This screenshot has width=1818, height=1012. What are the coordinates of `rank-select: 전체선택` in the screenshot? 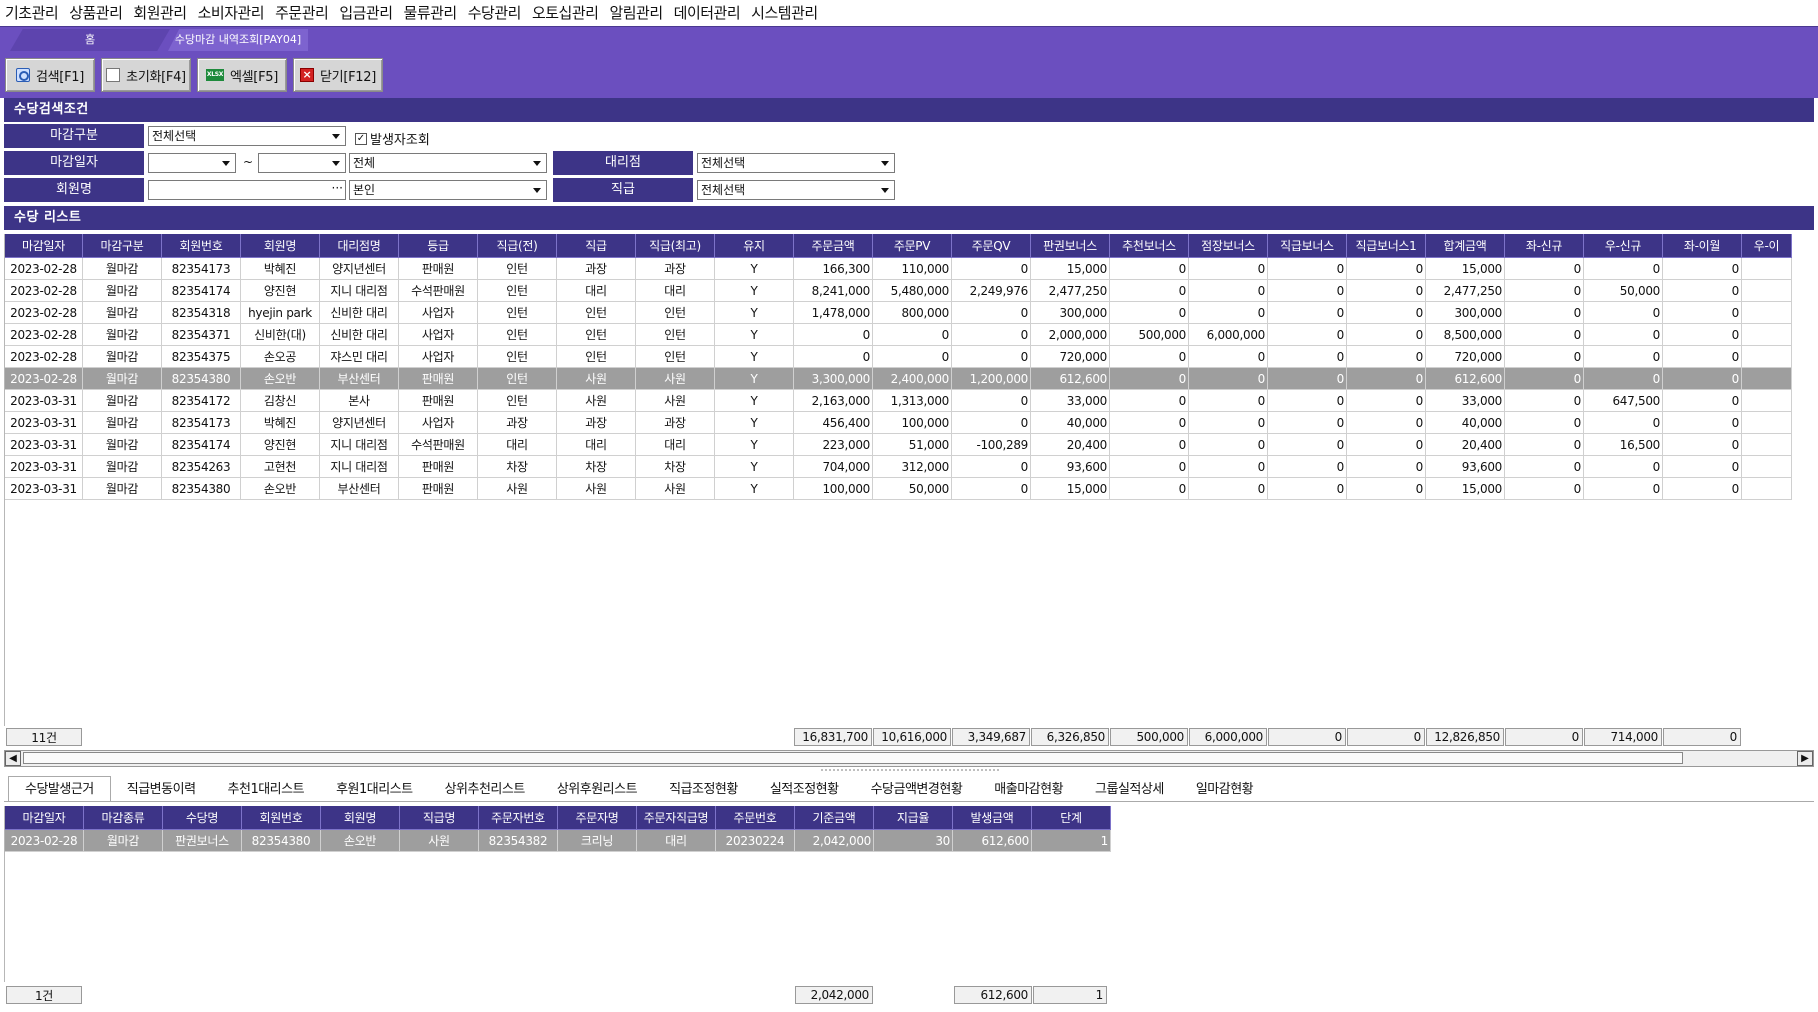 It's located at (796, 190).